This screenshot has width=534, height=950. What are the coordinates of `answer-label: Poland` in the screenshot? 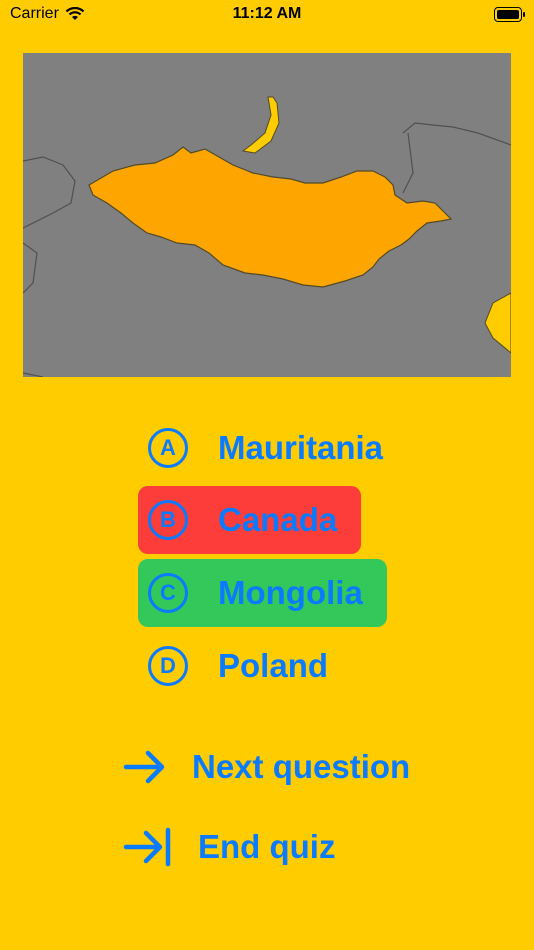 It's located at (273, 665).